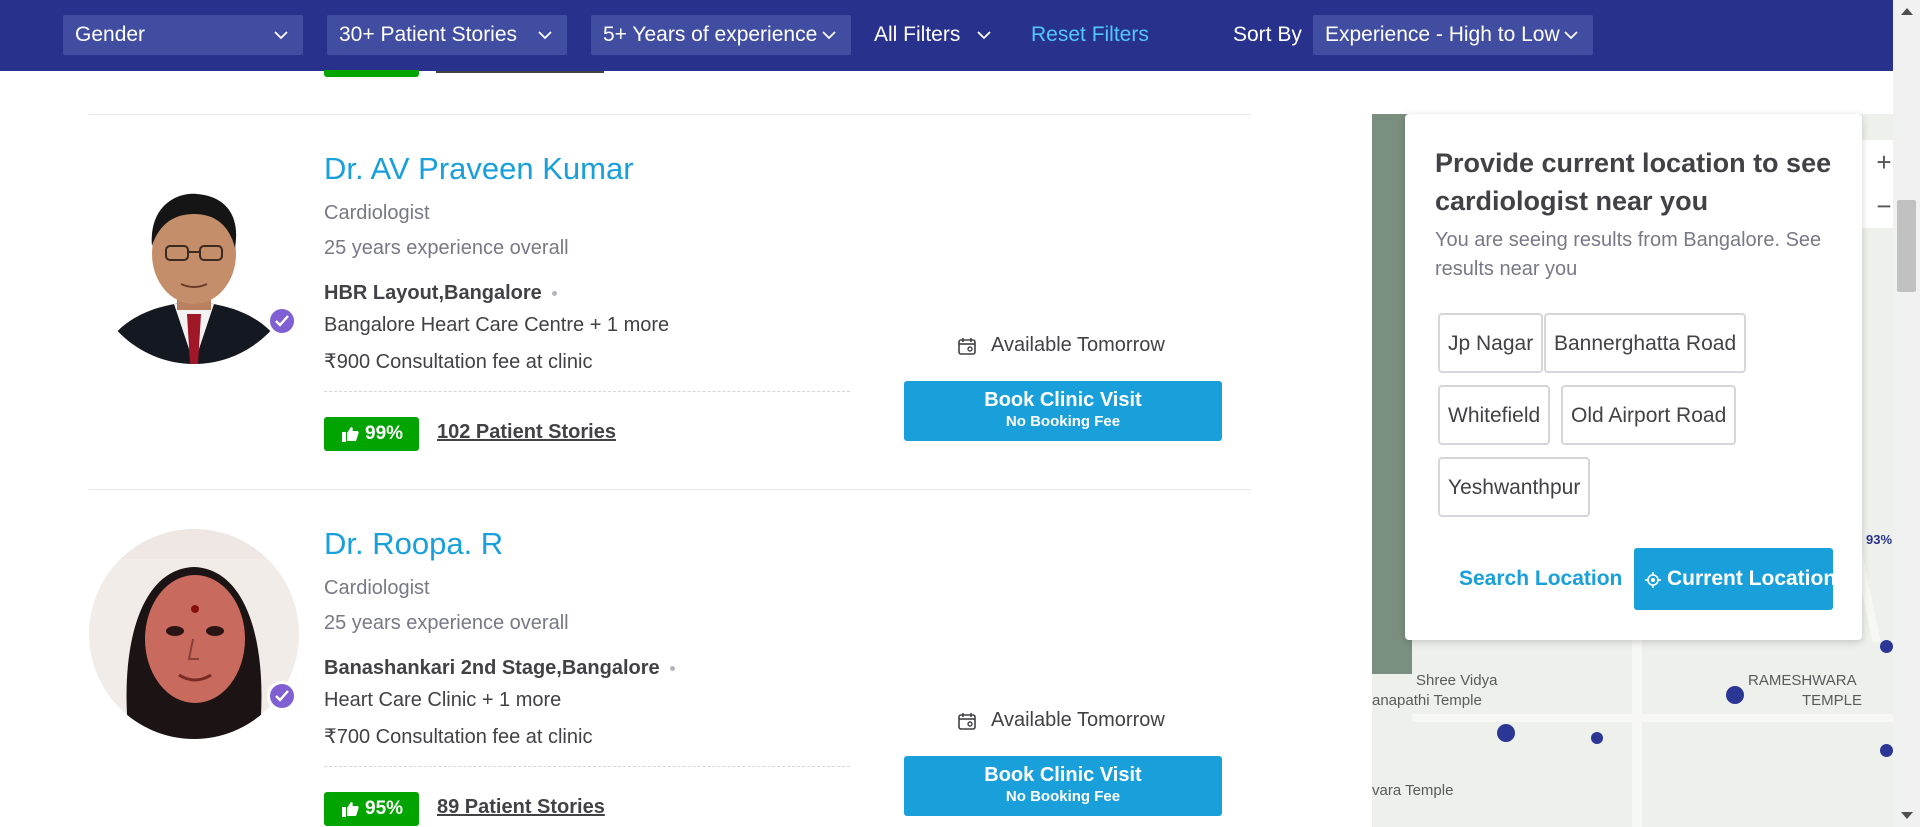  I want to click on map-label: TEMPLE, so click(1832, 700).